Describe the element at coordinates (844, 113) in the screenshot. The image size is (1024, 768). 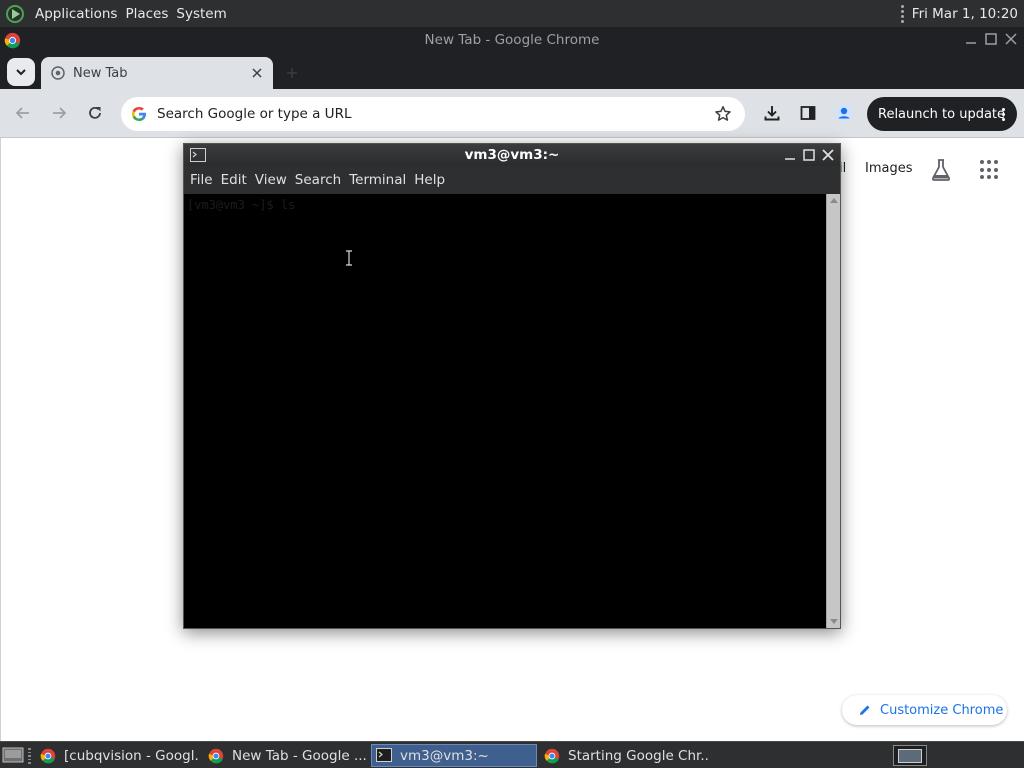
I see `profile-avatar-icon` at that location.